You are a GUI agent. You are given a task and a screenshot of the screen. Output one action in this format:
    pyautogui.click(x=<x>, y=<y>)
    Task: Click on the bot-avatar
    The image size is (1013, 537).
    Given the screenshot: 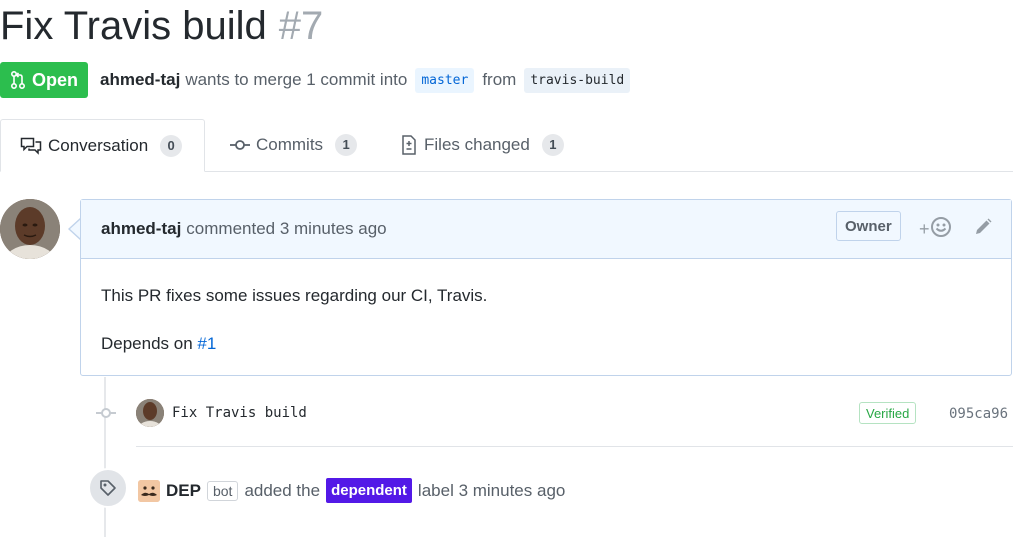 What is the action you would take?
    pyautogui.click(x=149, y=490)
    